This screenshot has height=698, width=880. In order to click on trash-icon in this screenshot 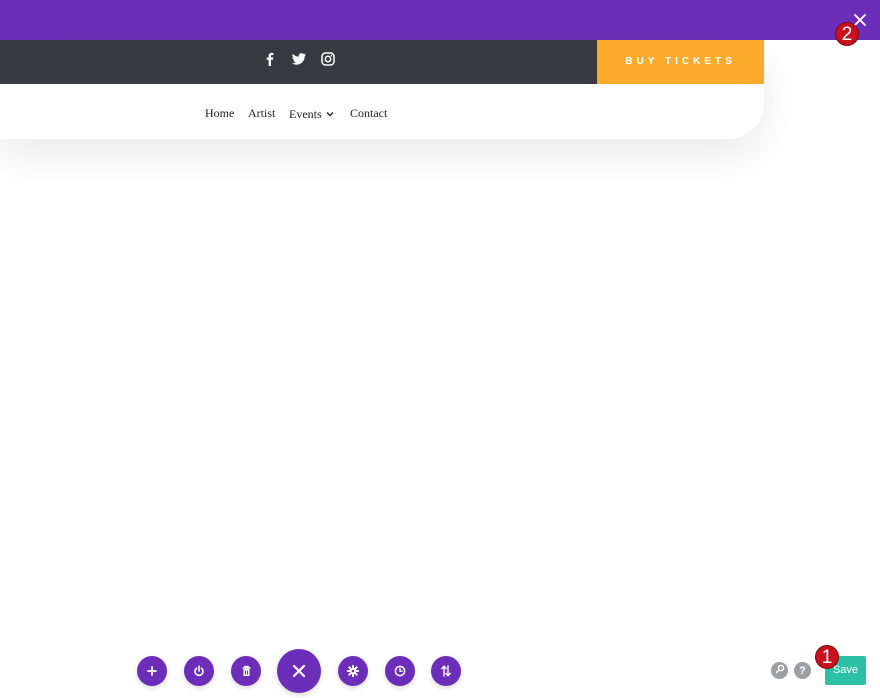, I will do `click(246, 671)`.